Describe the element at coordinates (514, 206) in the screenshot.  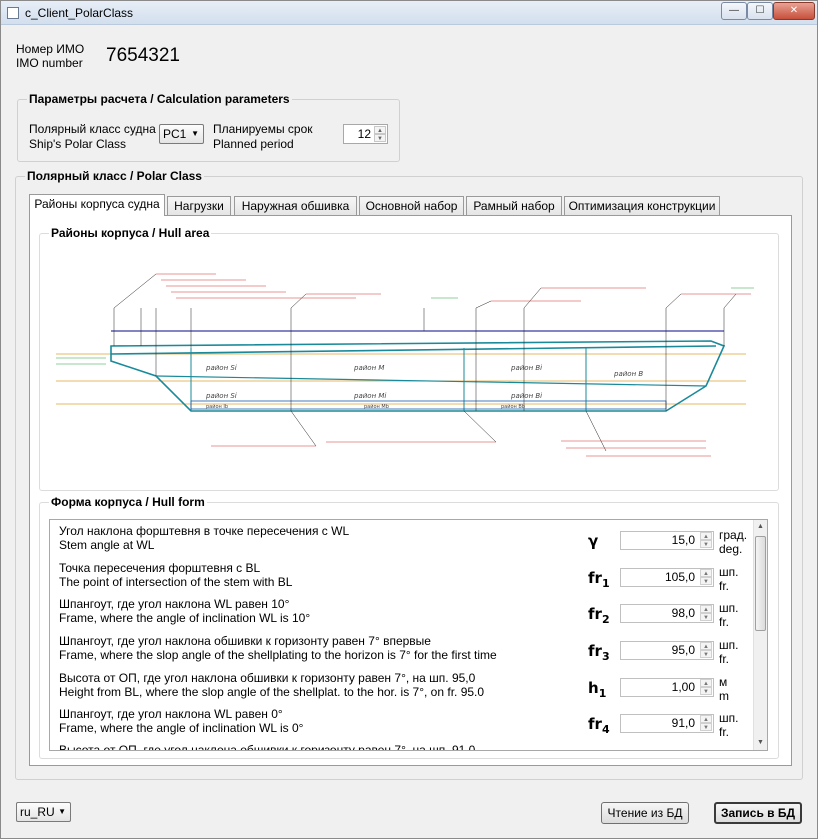
I see `tab-web-framing: Рамный набор` at that location.